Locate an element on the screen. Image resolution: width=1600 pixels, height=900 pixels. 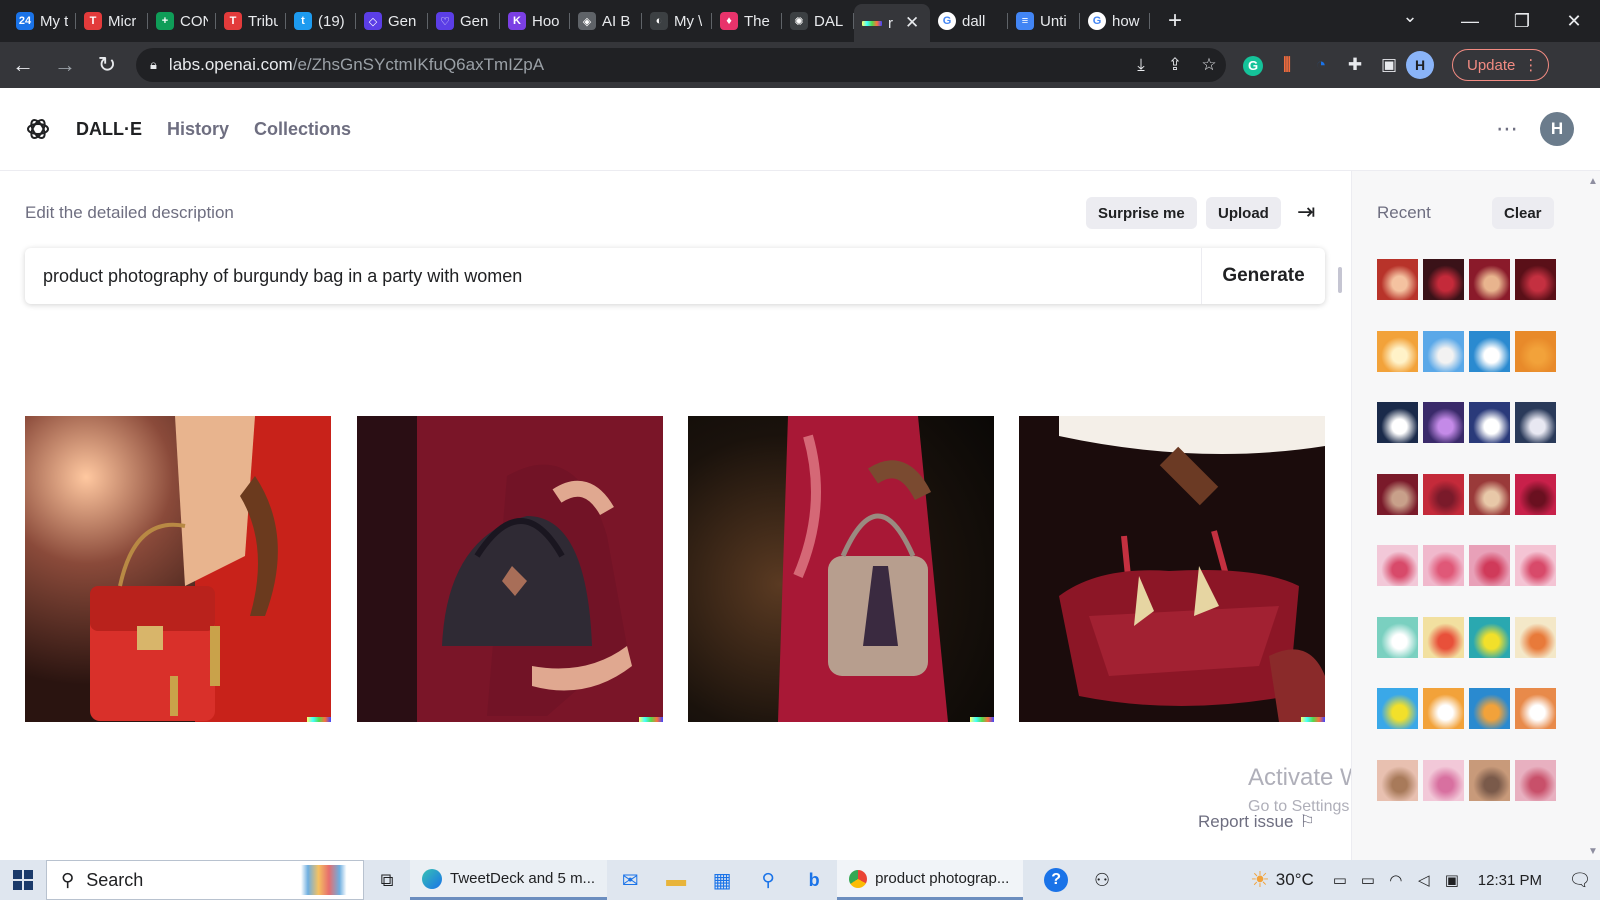
scroll-down-icon: ▼ is located at coordinates (1593, 851).